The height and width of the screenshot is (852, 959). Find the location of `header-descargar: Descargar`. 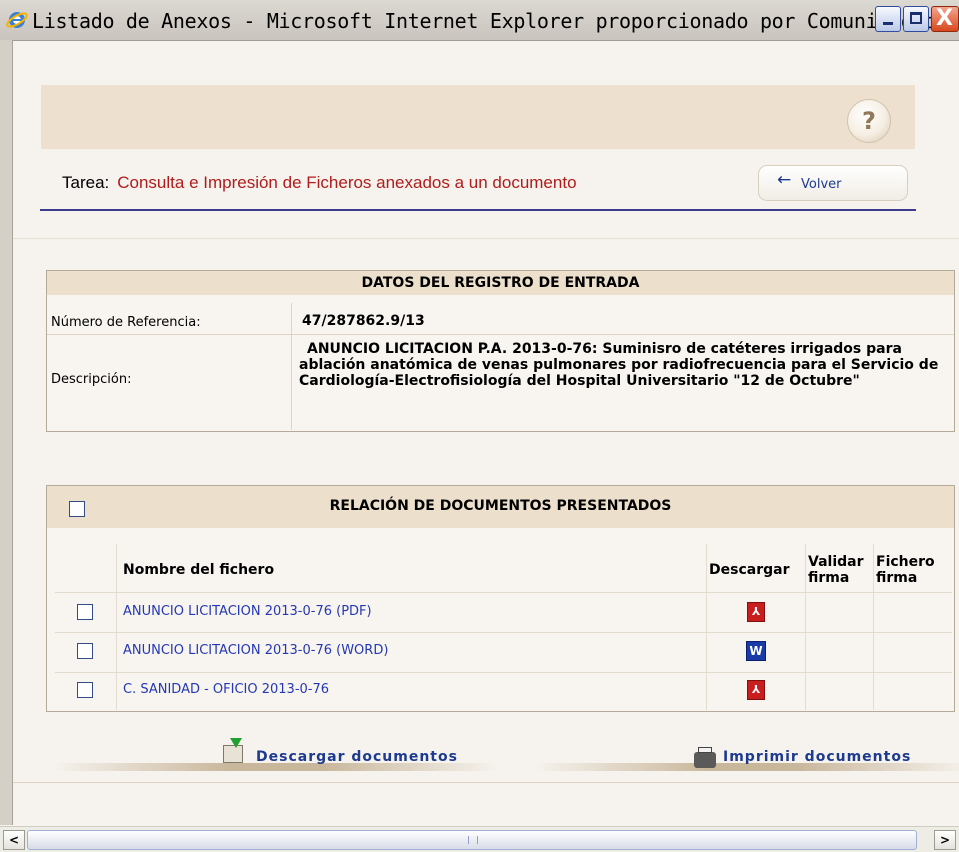

header-descargar: Descargar is located at coordinates (749, 570).